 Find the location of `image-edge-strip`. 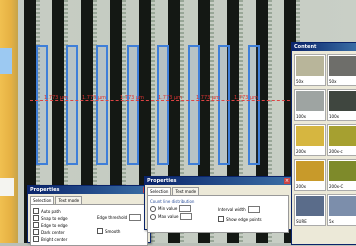

image-edge-strip is located at coordinates (9, 121).